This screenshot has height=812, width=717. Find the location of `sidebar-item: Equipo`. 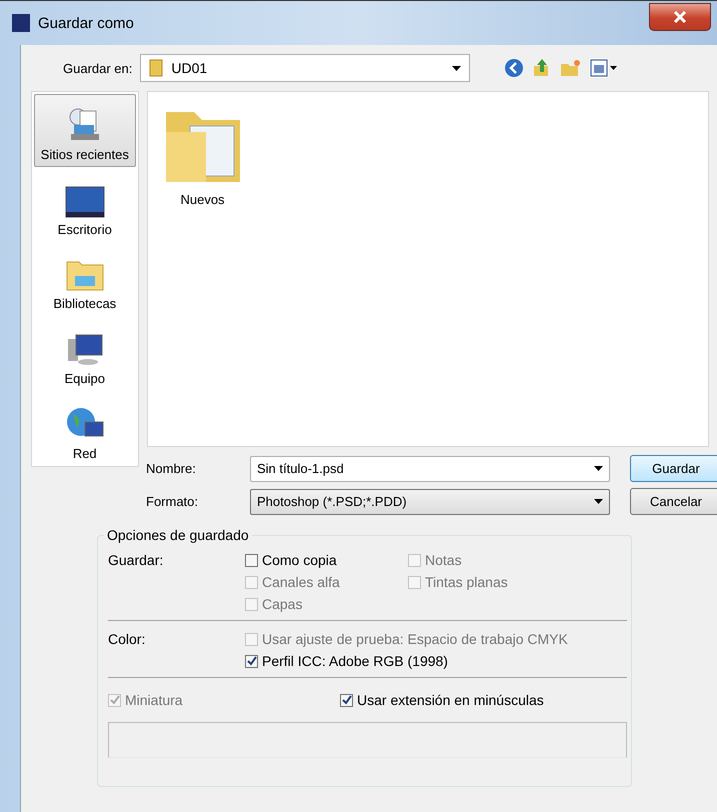

sidebar-item: Equipo is located at coordinates (85, 356).